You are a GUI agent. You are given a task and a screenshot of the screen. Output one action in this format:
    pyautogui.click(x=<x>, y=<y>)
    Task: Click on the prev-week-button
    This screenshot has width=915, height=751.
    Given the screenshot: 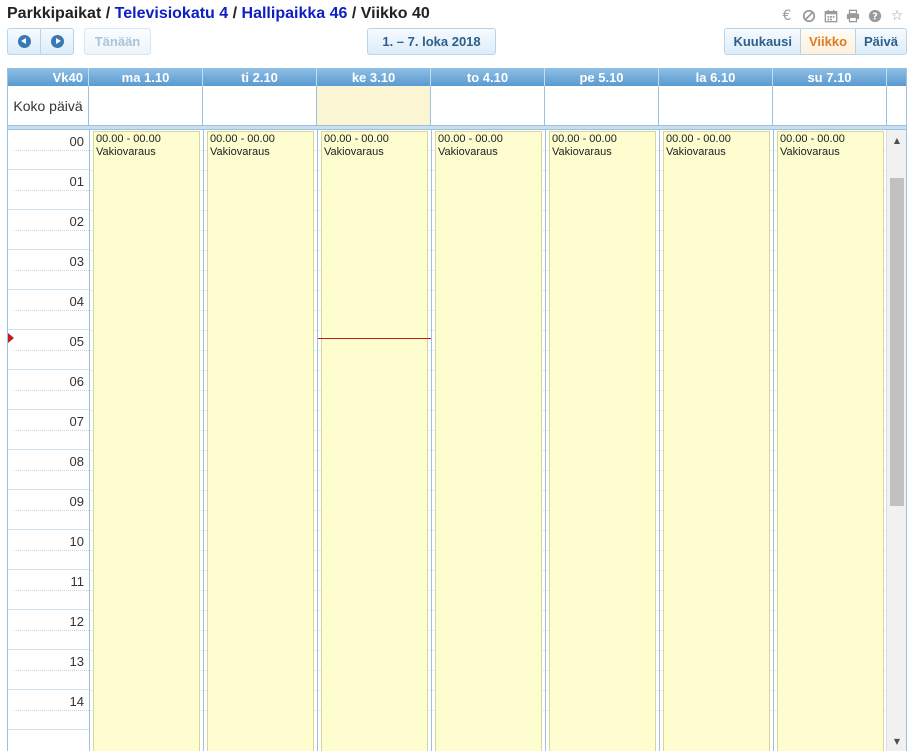 What is the action you would take?
    pyautogui.click(x=24, y=41)
    